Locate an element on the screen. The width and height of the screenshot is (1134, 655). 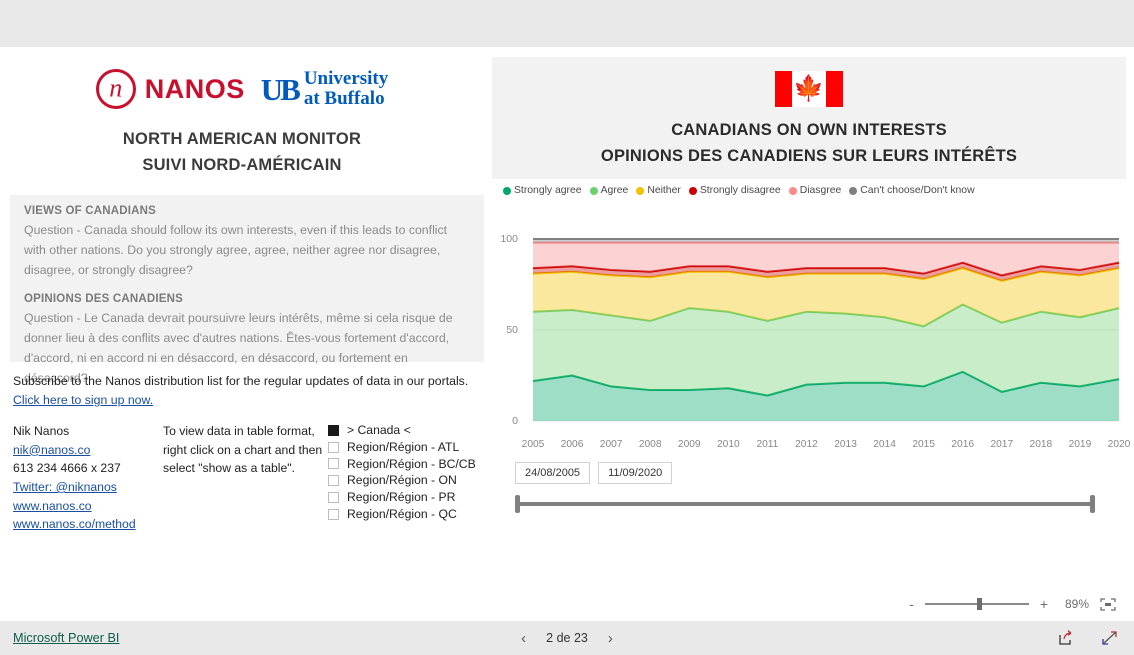
views-en-heading: VIEWS OF CANADIANS is located at coordinates (90, 211).